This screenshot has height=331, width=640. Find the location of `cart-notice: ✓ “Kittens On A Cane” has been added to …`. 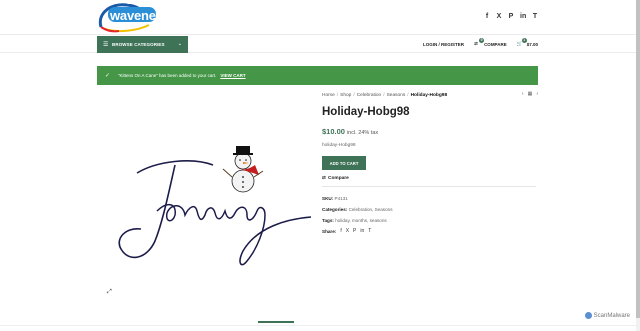

cart-notice: ✓ “Kittens On A Cane” has been added to … is located at coordinates (317, 75).